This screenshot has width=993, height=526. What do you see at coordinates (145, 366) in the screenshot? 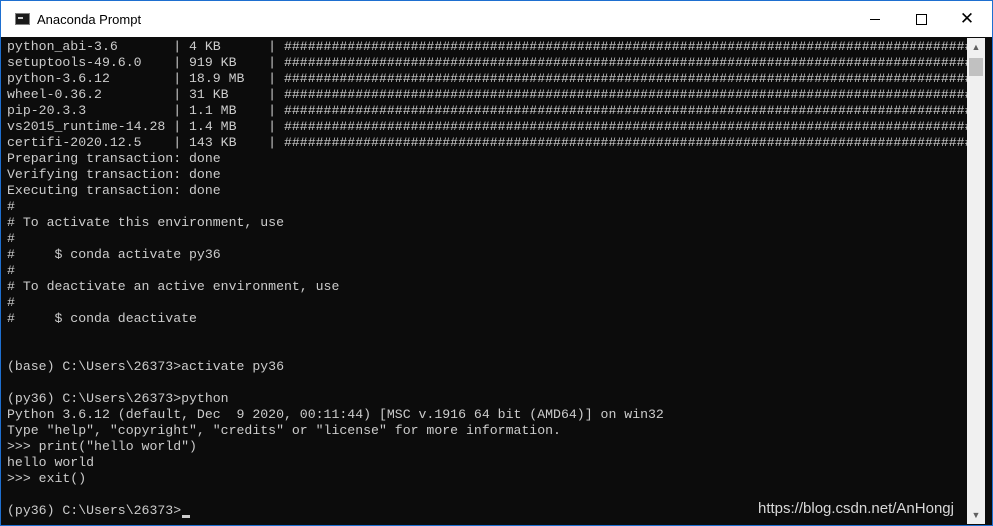
I see `console-line: (base) C:\Users\26373>activate py36` at bounding box center [145, 366].